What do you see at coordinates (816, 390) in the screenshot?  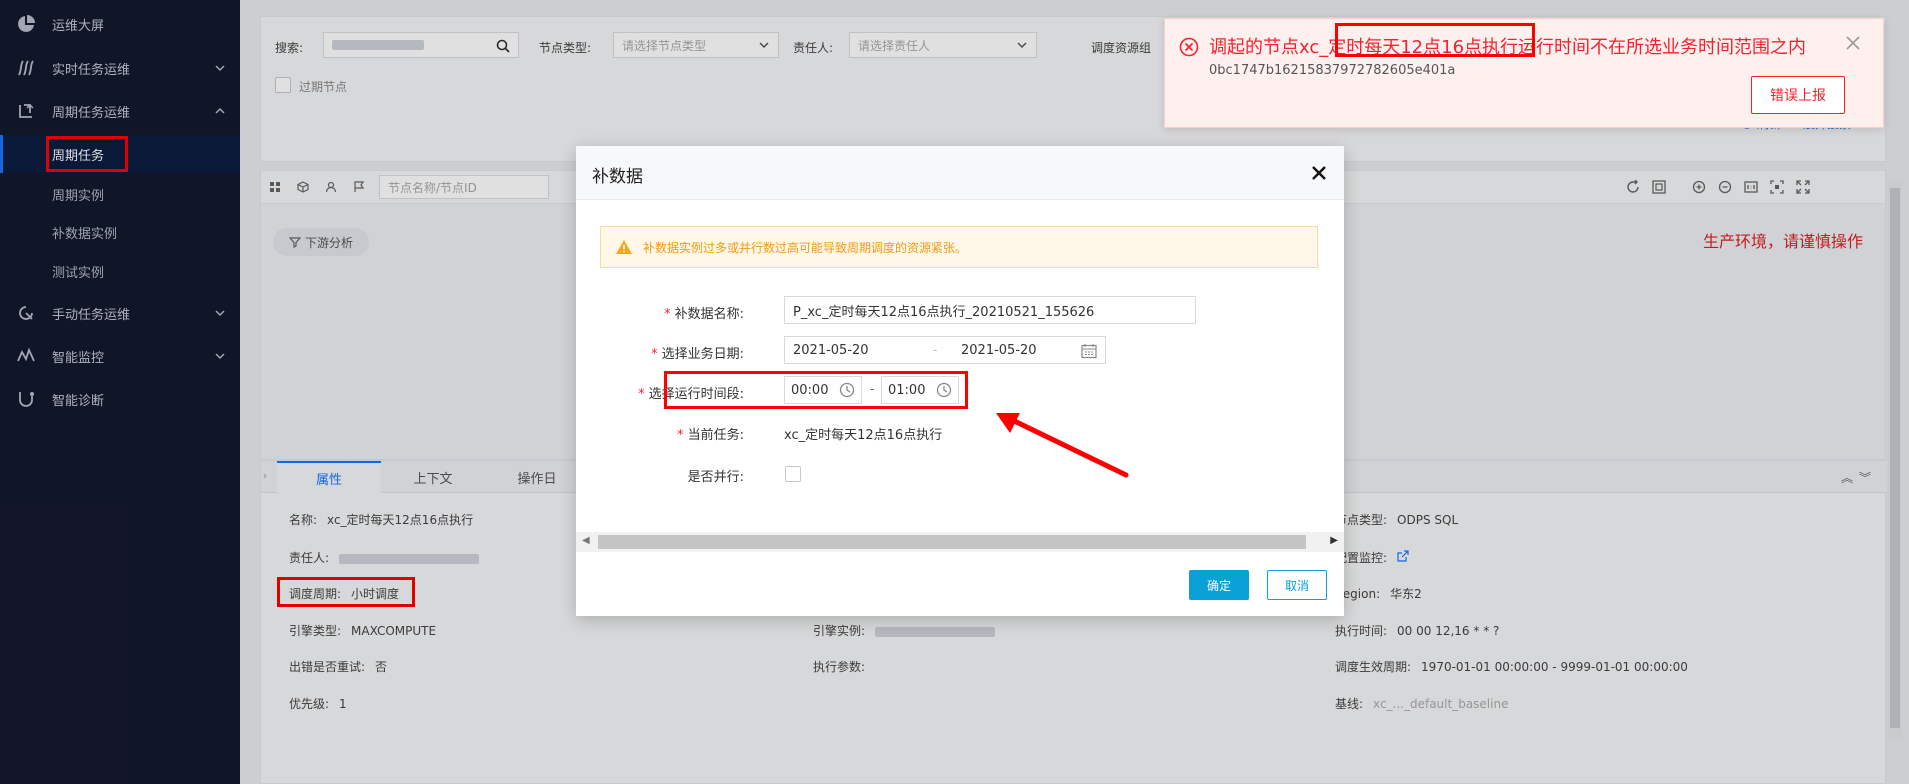 I see `annotation-box-run-time` at bounding box center [816, 390].